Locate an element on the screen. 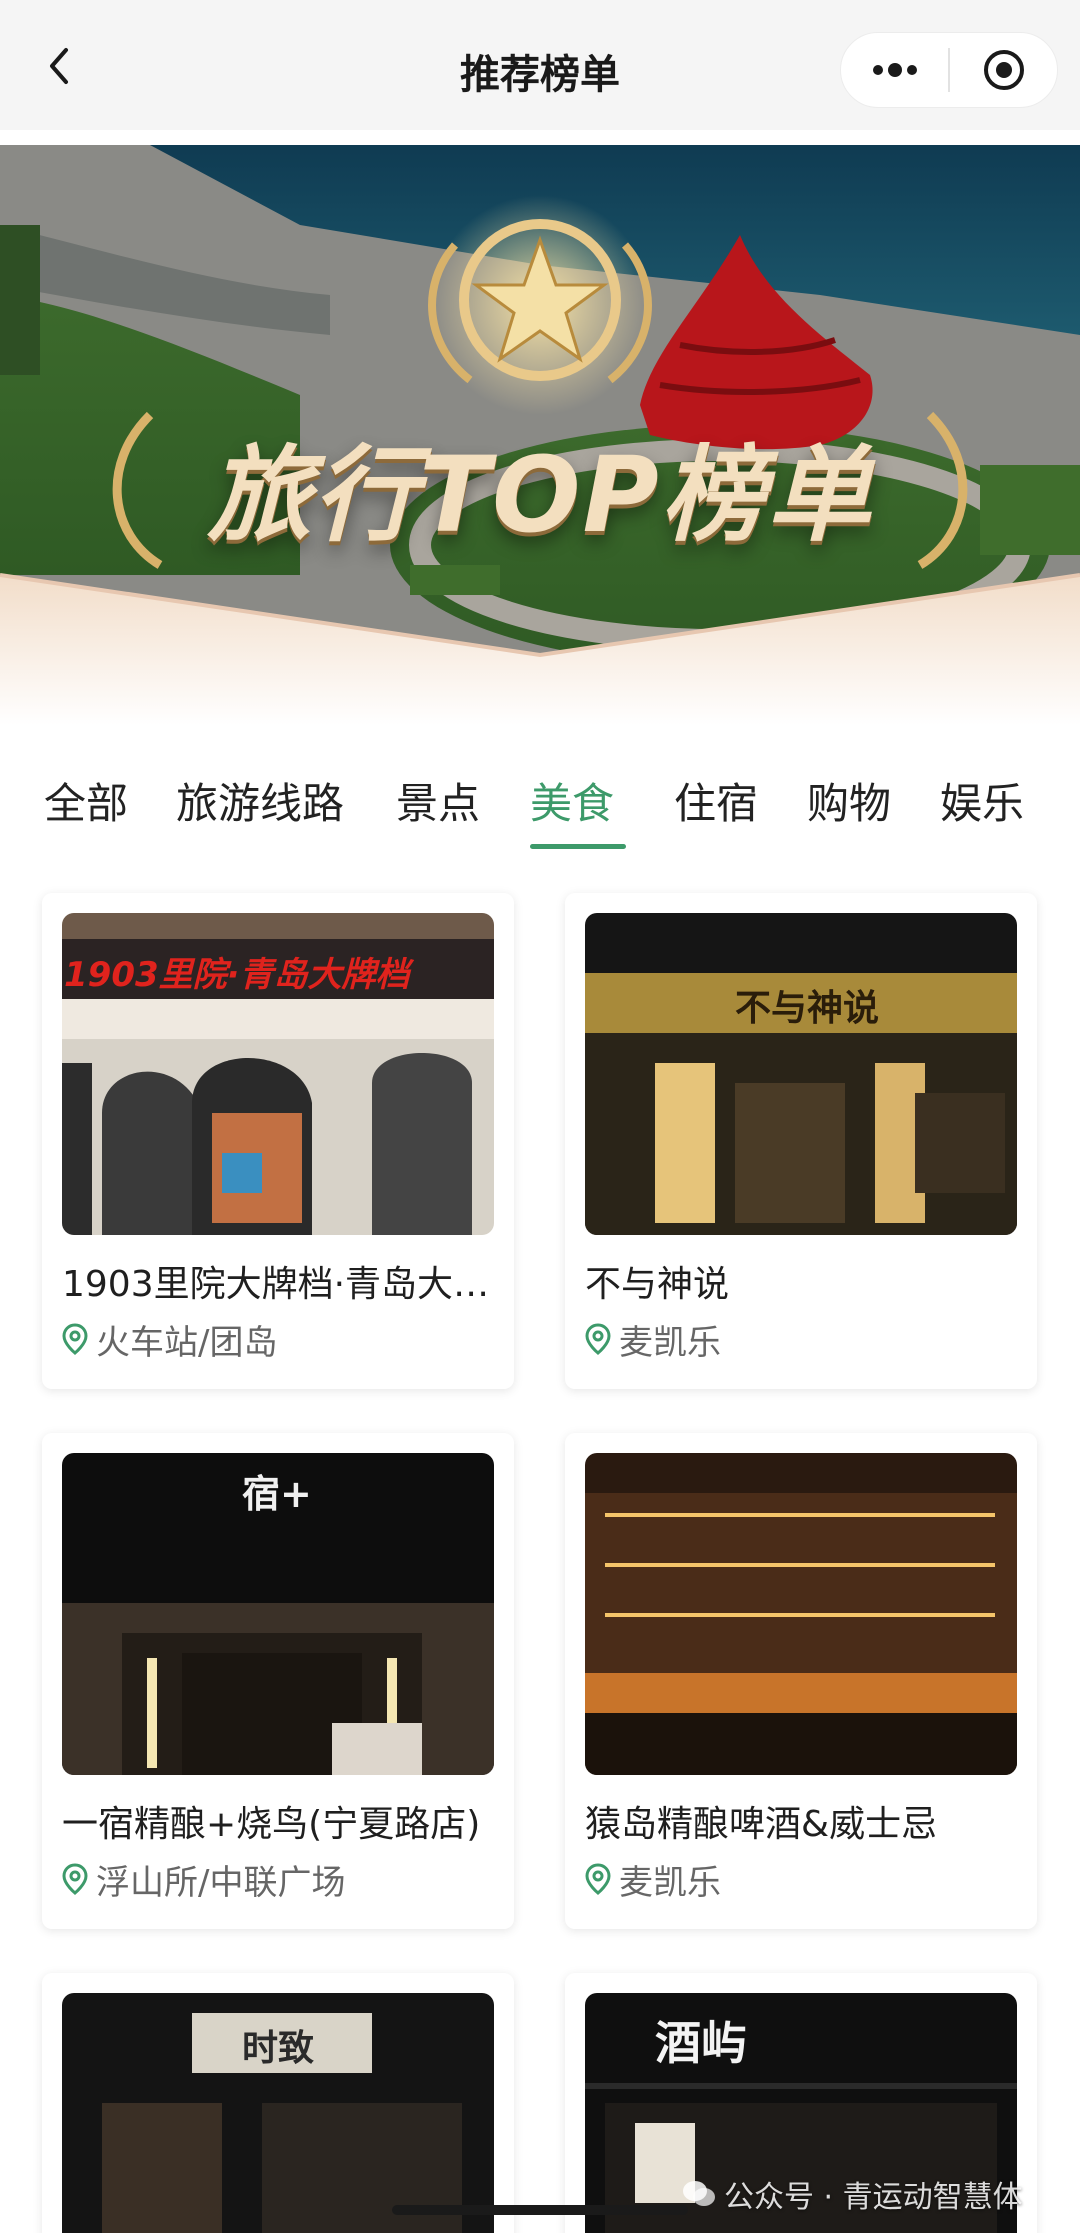 The width and height of the screenshot is (1080, 2233). home-indicator is located at coordinates (540, 2210).